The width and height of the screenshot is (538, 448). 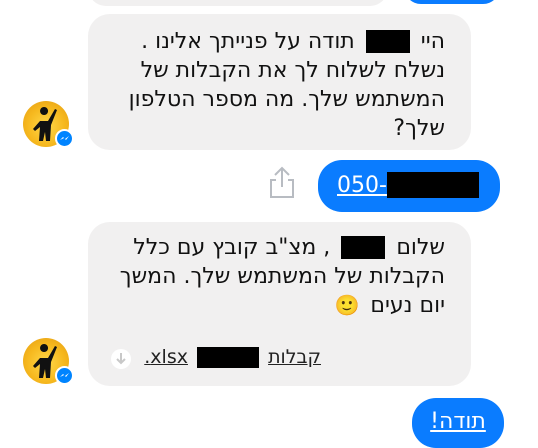 What do you see at coordinates (121, 359) in the screenshot?
I see `download-icon` at bounding box center [121, 359].